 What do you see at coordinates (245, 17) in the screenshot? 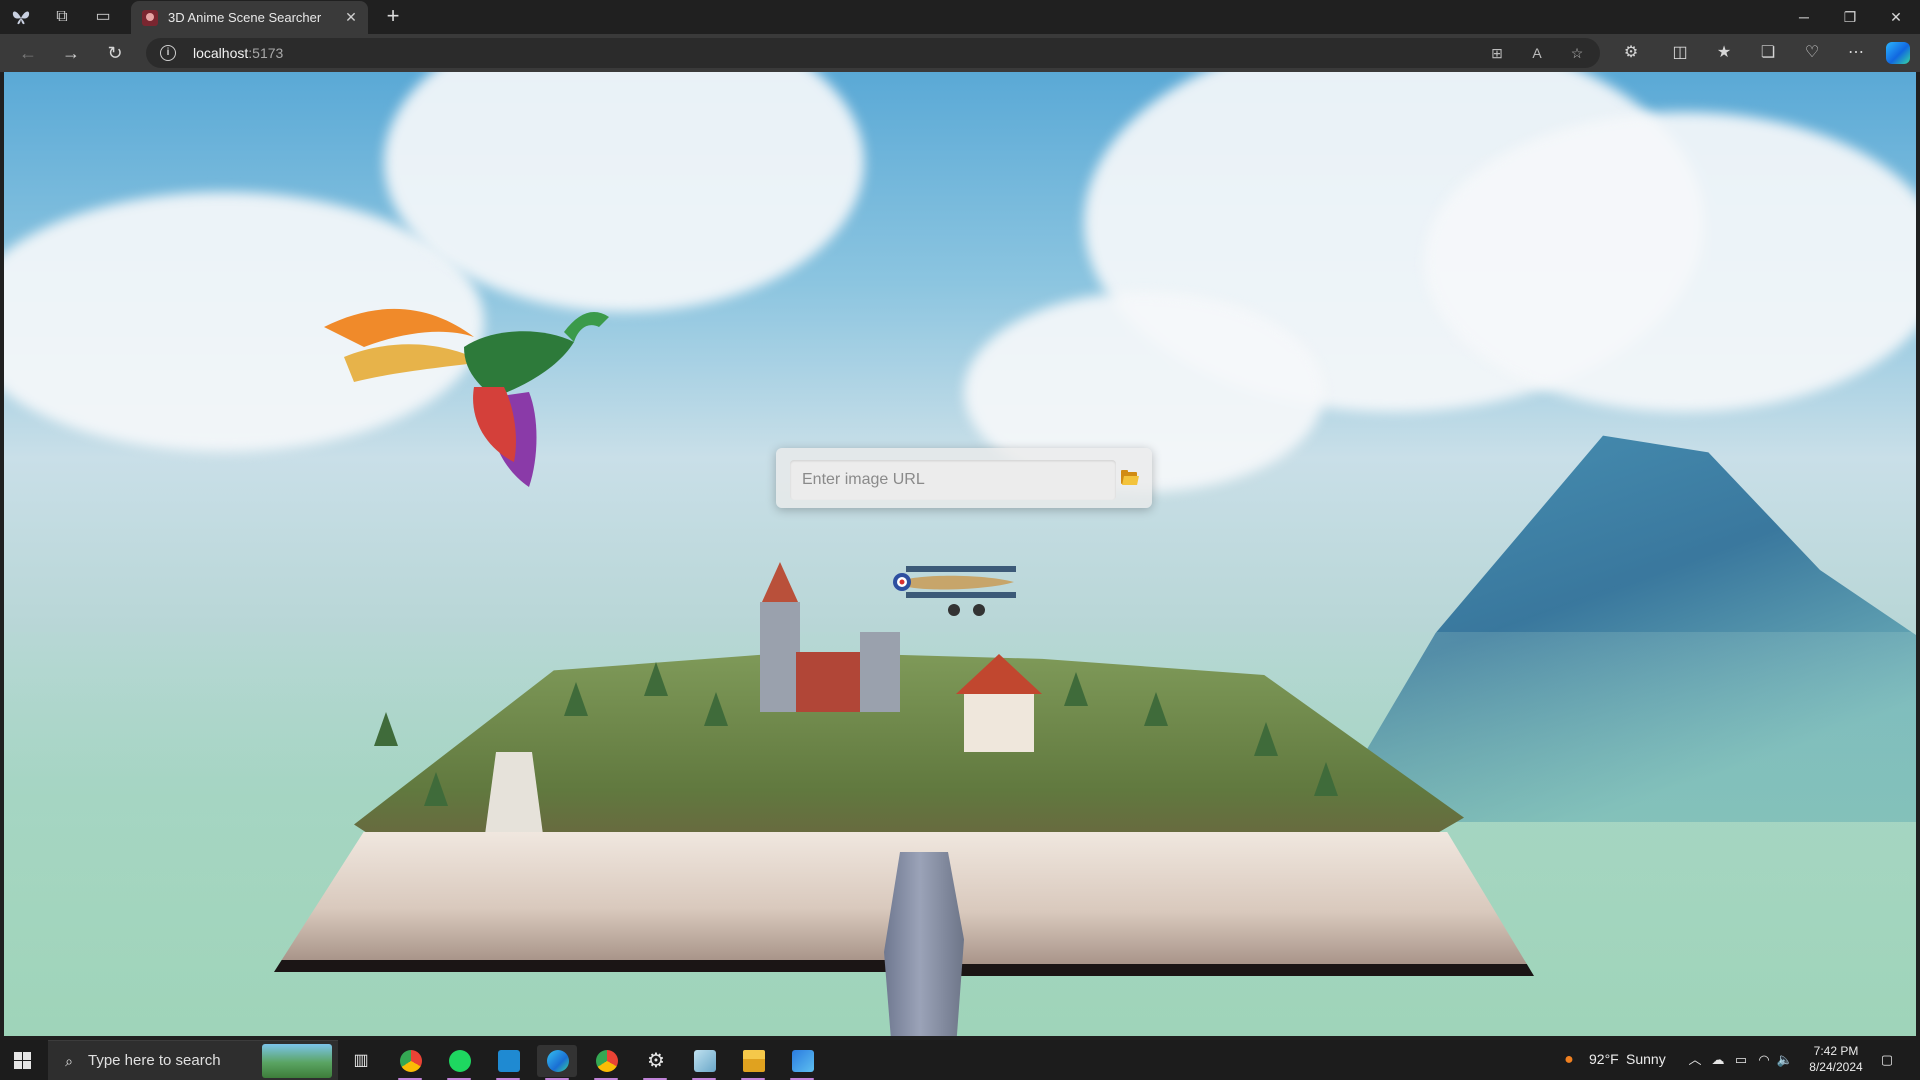
I see `tab-title: 3D Anime Scene Searcher` at bounding box center [245, 17].